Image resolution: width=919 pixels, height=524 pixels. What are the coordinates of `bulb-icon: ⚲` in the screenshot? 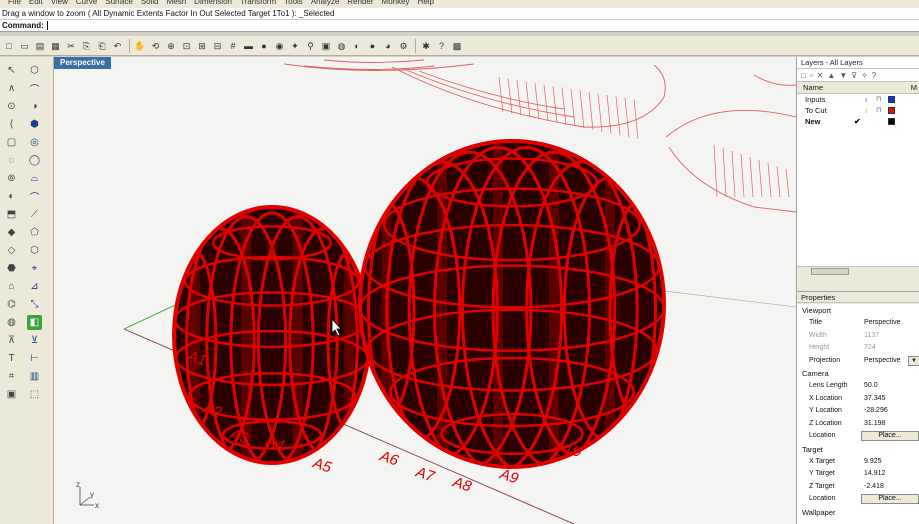 It's located at (311, 46).